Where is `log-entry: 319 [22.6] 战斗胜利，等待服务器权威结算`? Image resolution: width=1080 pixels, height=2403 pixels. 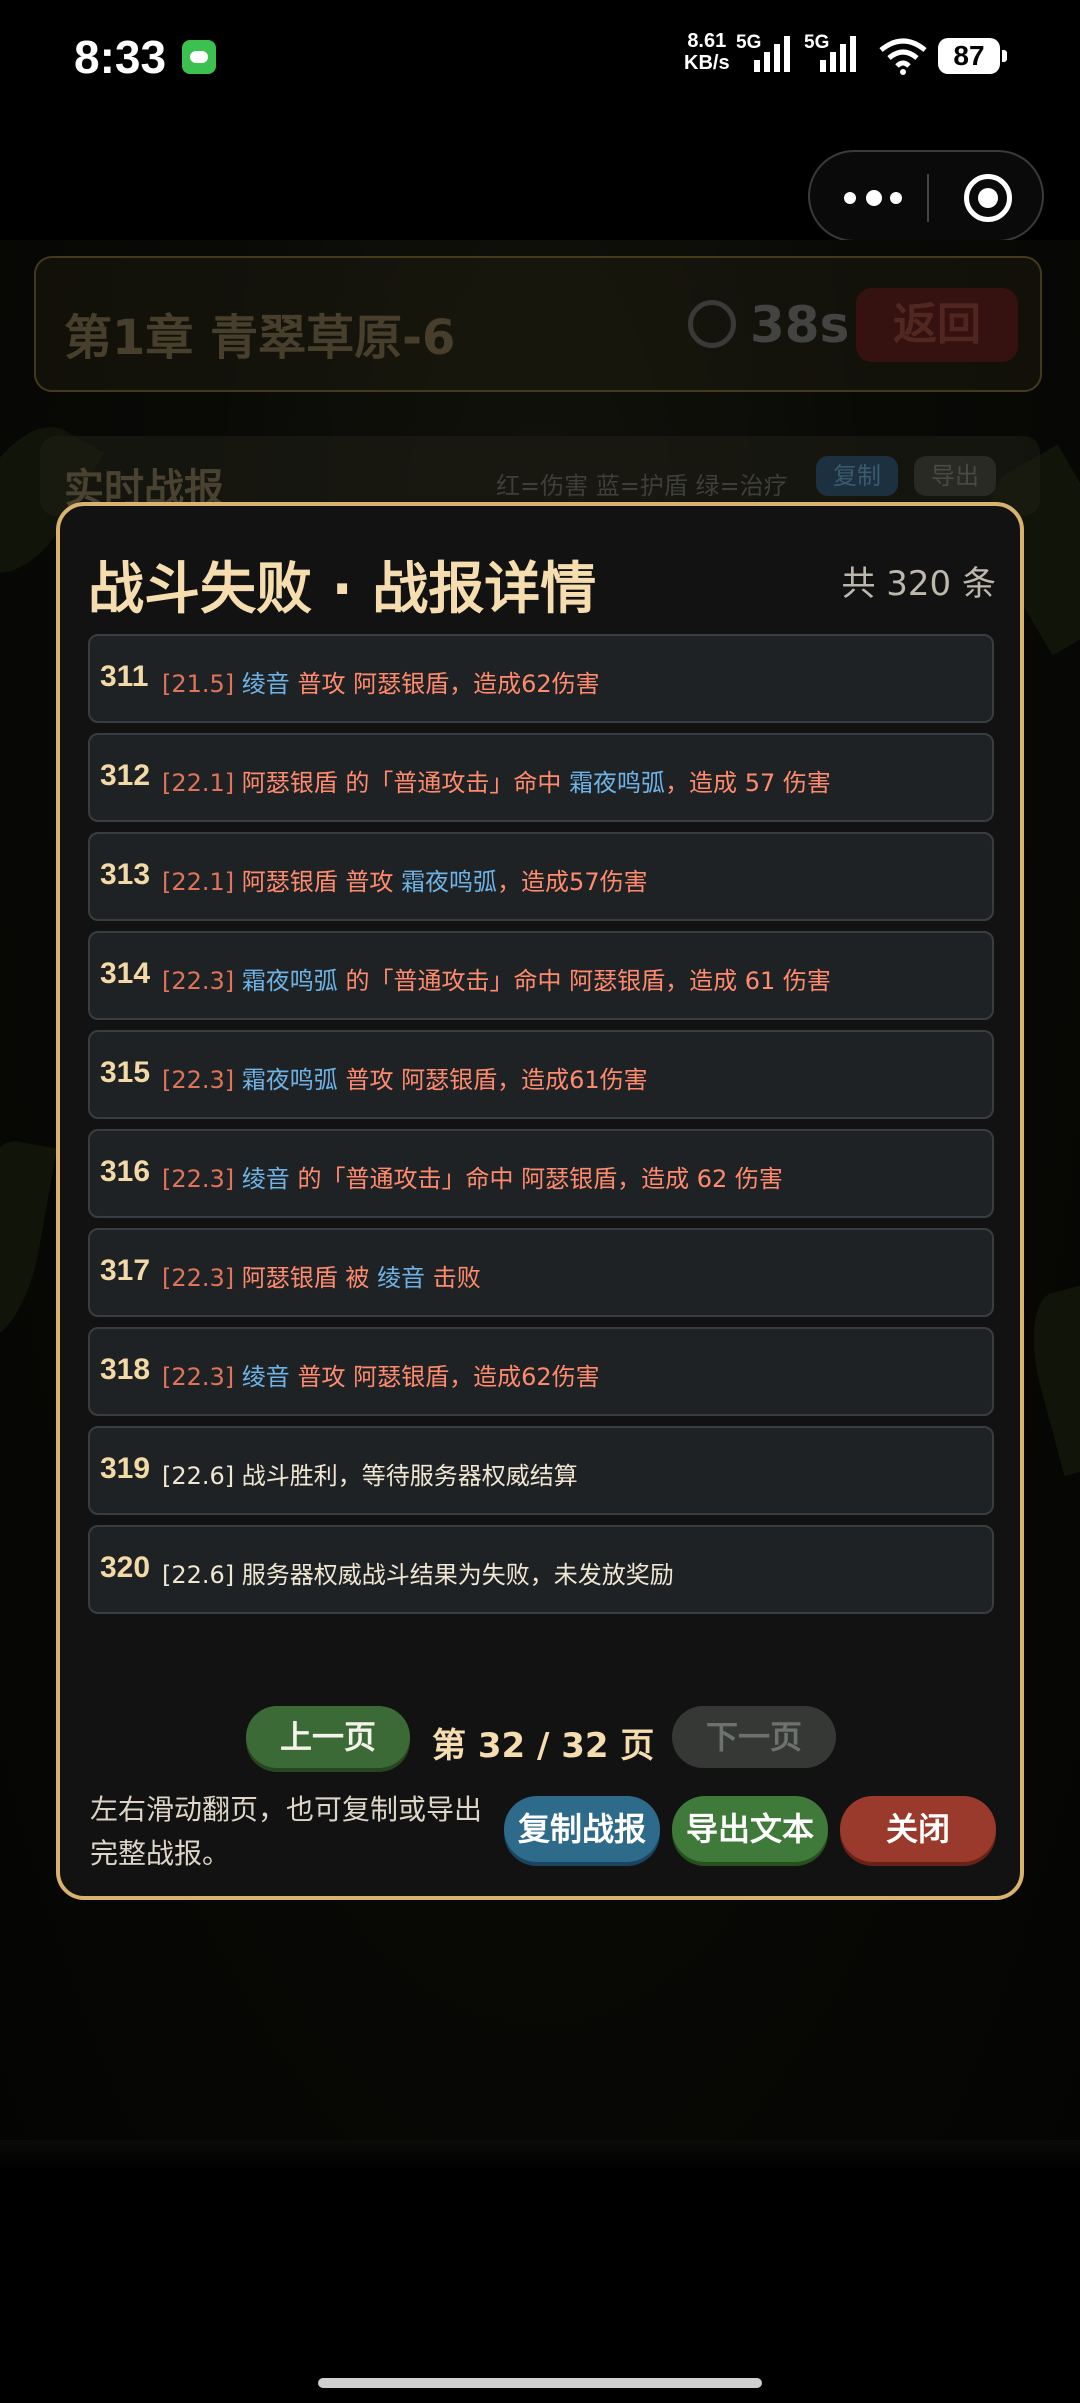
log-entry: 319 [22.6] 战斗胜利，等待服务器权威结算 is located at coordinates (541, 1470).